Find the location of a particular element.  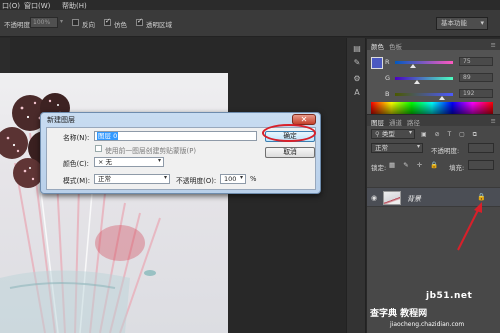

slider-green-track is located at coordinates (424, 78).